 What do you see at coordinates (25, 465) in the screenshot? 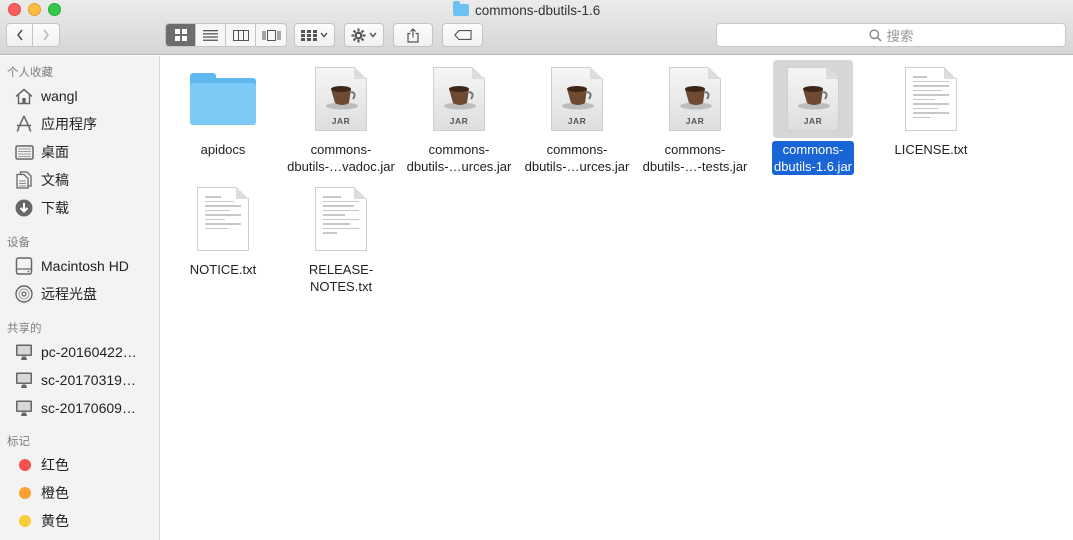
I see `red-tag-dot` at bounding box center [25, 465].